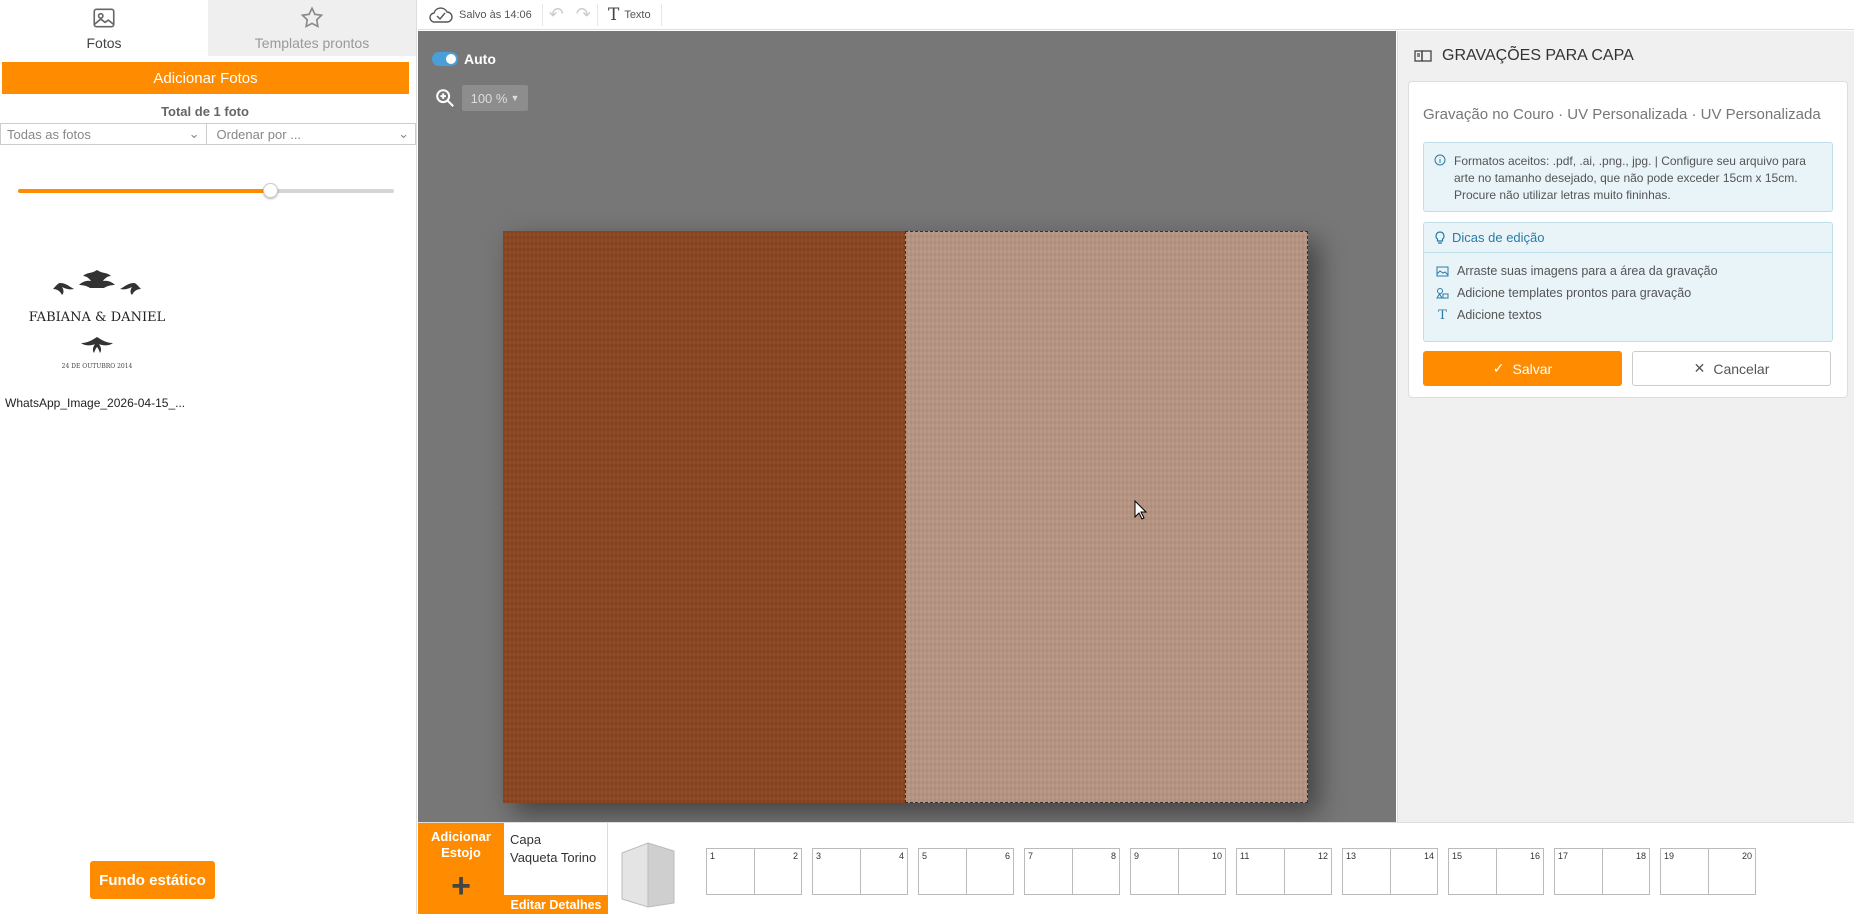  What do you see at coordinates (1626, 871) in the screenshot?
I see `page-thumbnail: 18` at bounding box center [1626, 871].